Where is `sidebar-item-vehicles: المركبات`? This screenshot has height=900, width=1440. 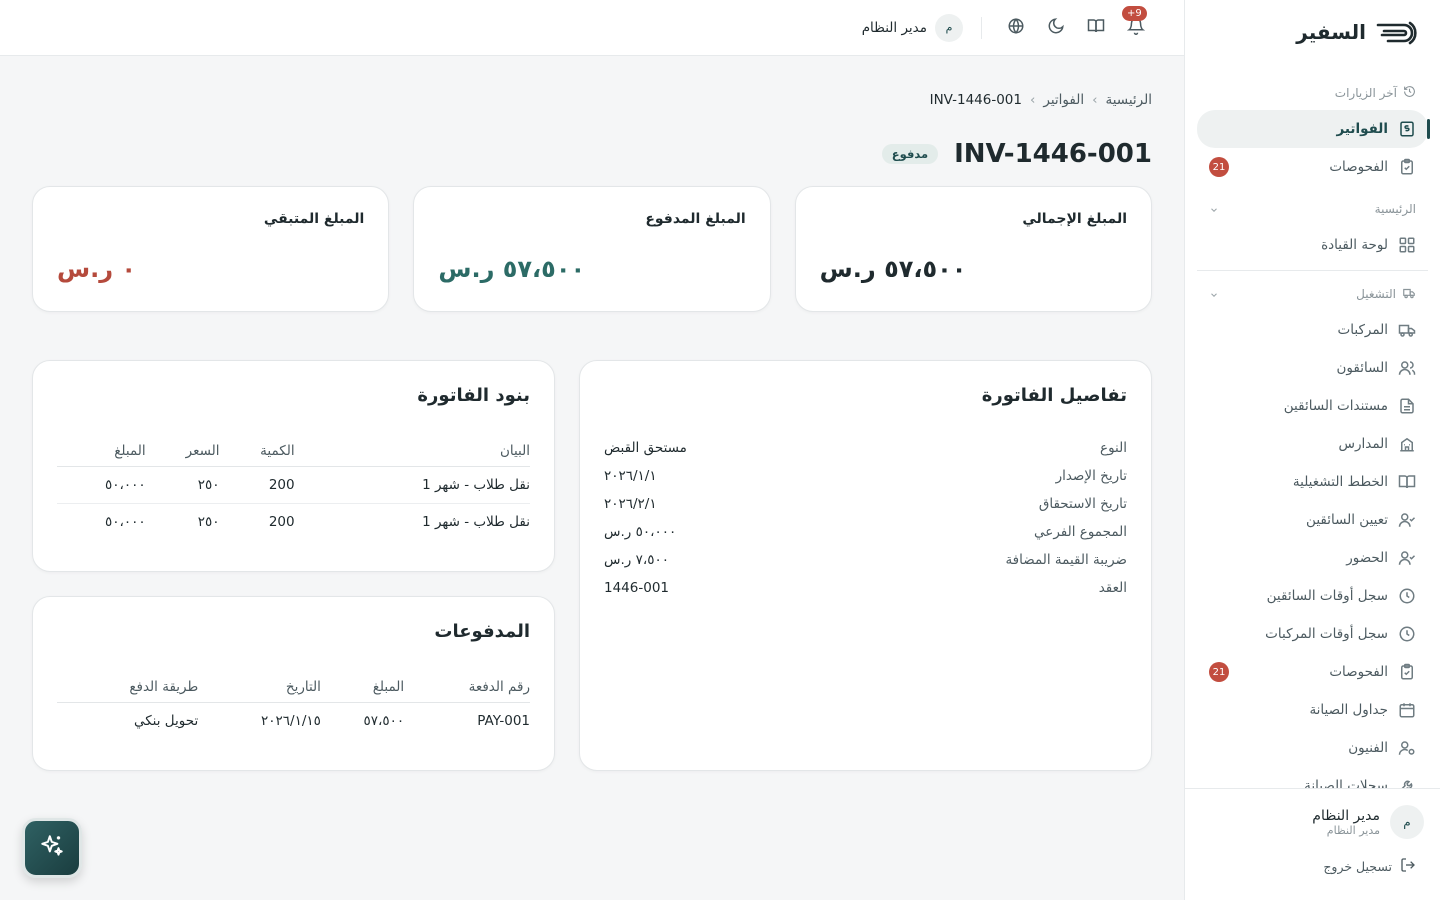
sidebar-item-vehicles: المركبات is located at coordinates (1312, 330).